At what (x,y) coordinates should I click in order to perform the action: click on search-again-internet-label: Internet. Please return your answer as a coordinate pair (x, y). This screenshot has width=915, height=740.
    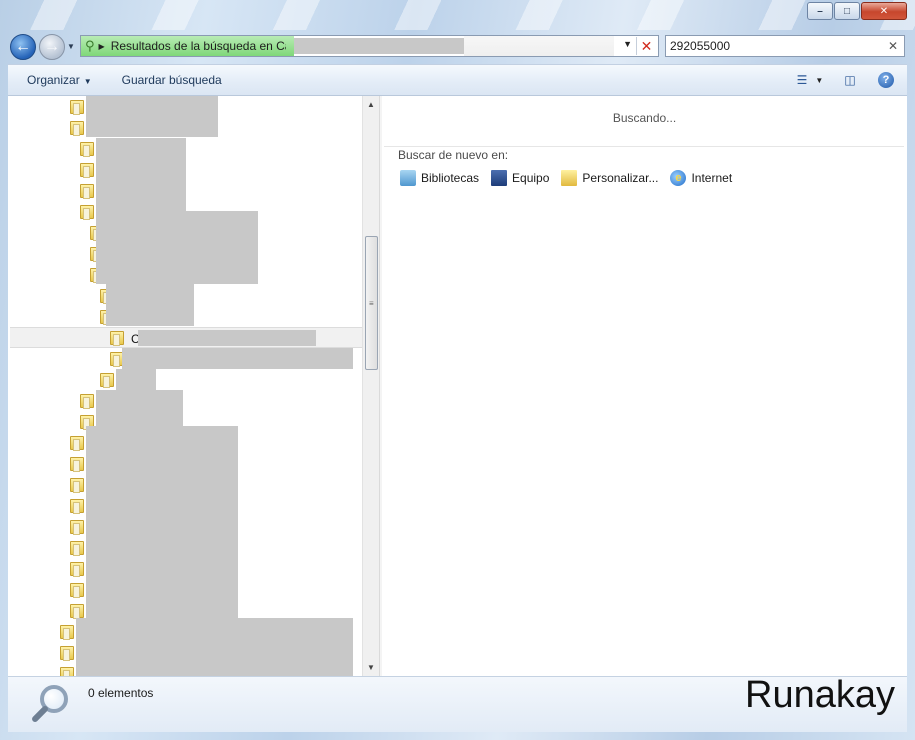
    Looking at the image, I should click on (712, 178).